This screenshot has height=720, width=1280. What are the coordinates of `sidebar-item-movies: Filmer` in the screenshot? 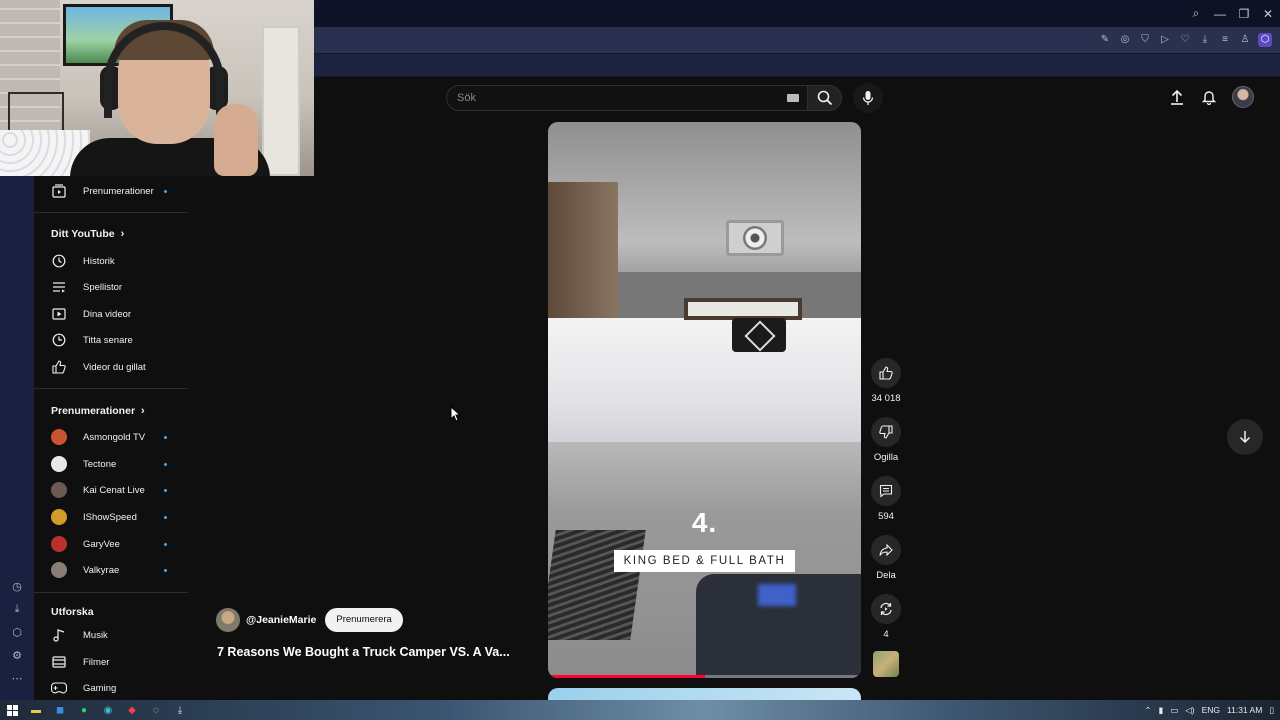 It's located at (111, 662).